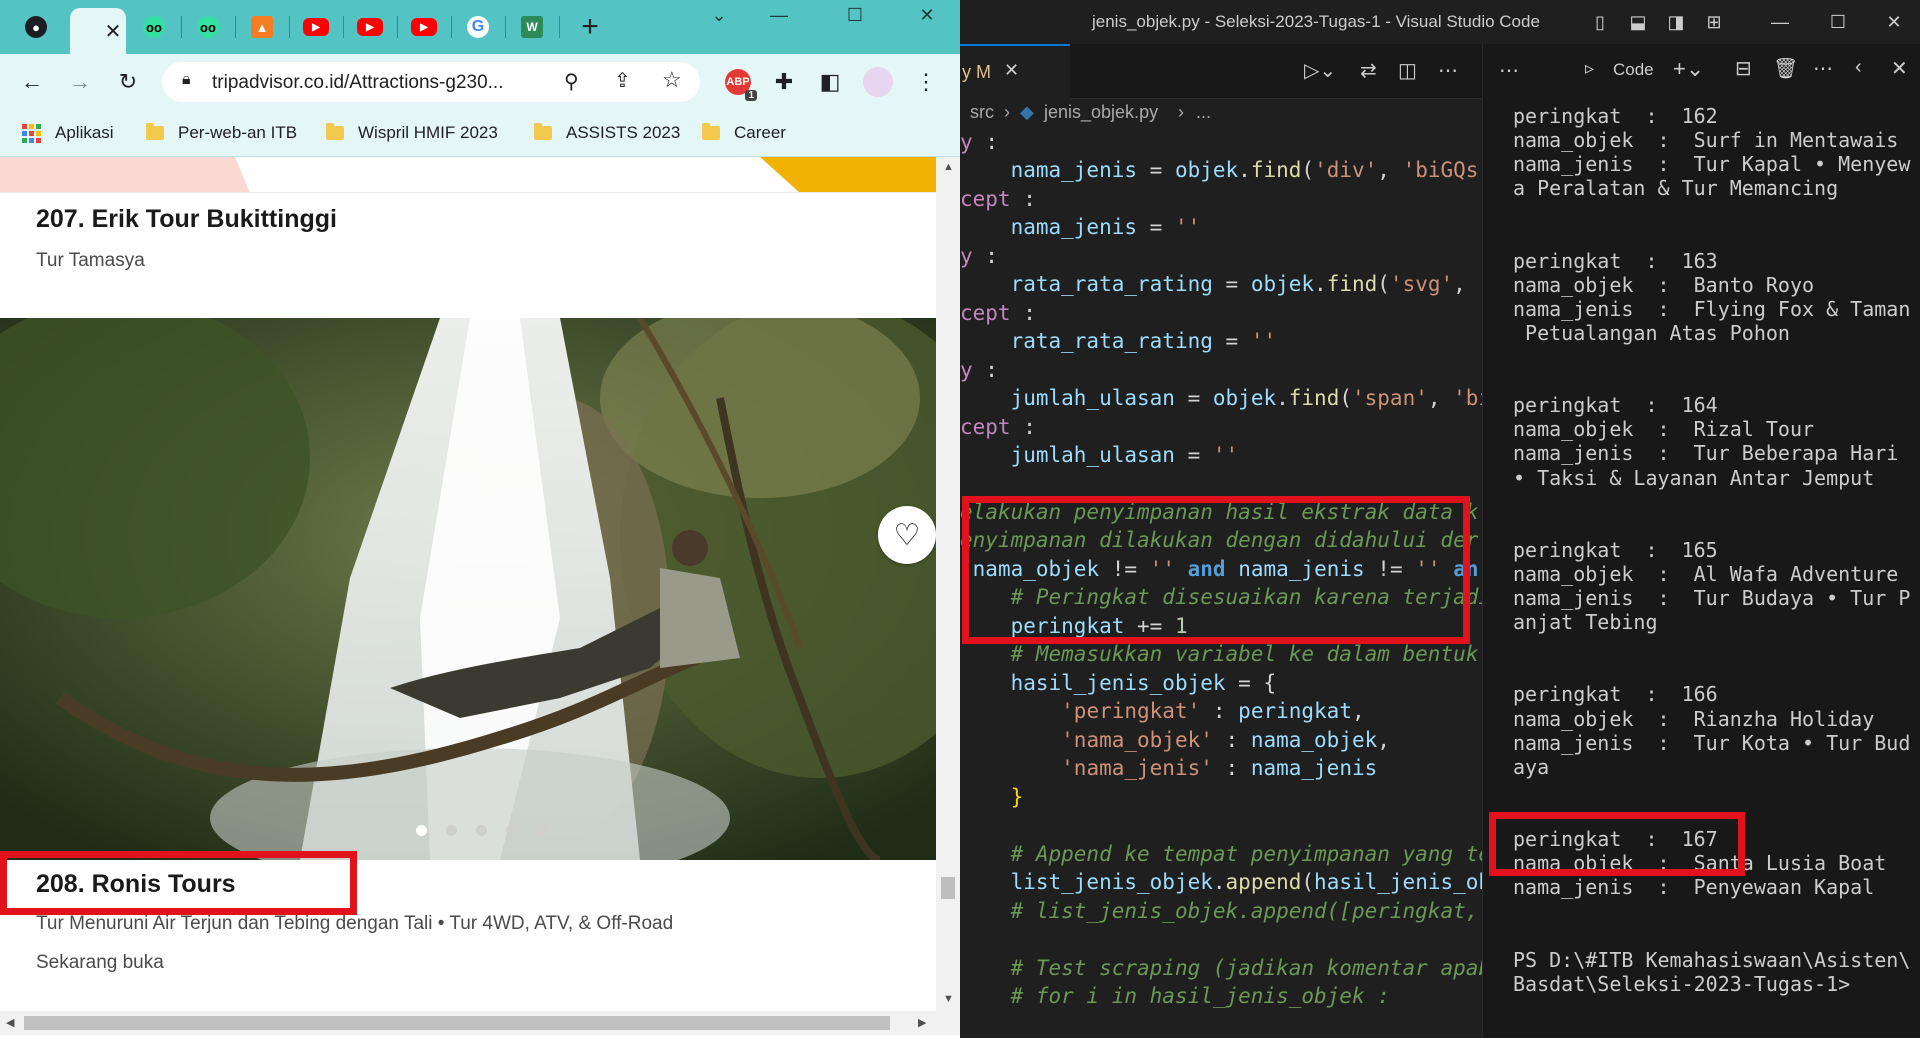 Image resolution: width=1920 pixels, height=1038 pixels. Describe the element at coordinates (1651, 332) in the screenshot. I see `terminal-line: Petualangan Atas Pohon` at that location.